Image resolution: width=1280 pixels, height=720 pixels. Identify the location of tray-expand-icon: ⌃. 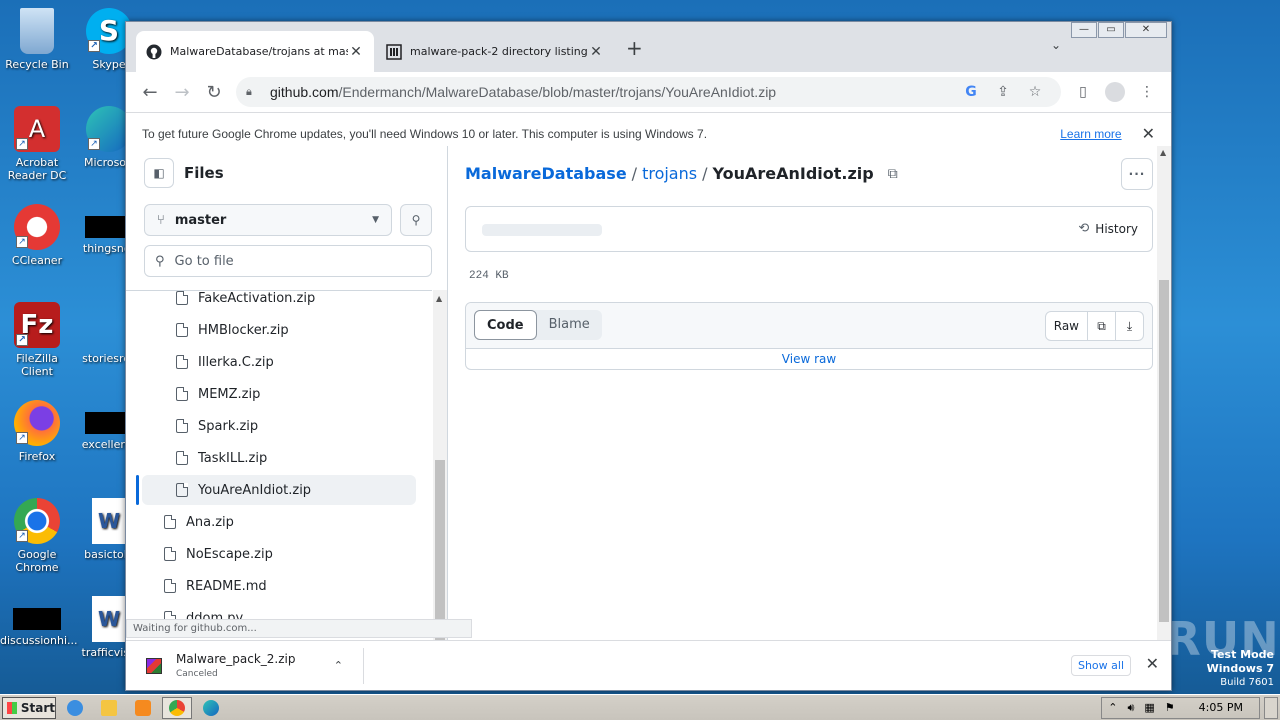
(1112, 707).